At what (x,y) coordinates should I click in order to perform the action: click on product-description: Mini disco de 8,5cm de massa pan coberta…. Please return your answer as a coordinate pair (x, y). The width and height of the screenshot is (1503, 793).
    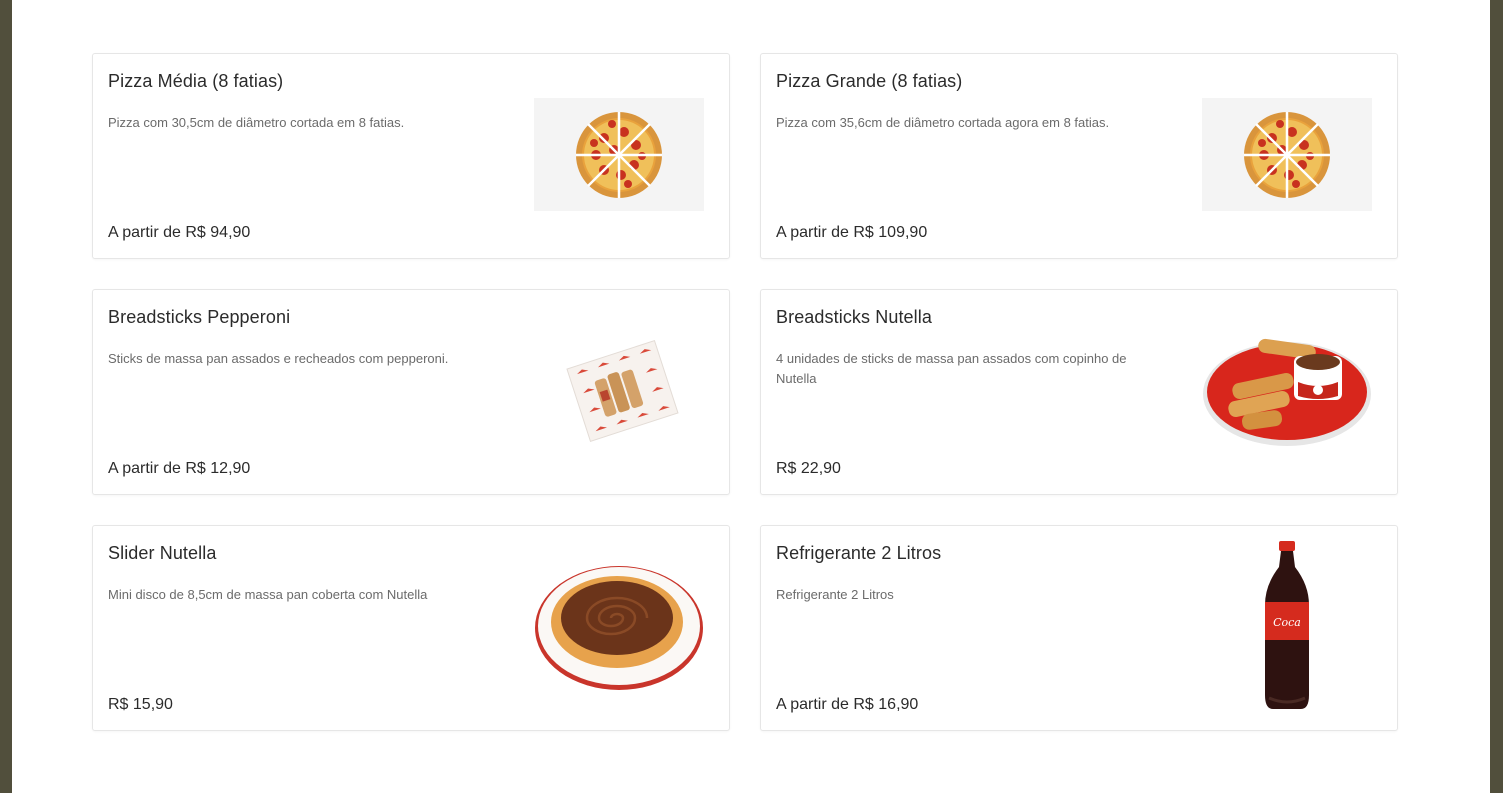
    Looking at the image, I should click on (268, 594).